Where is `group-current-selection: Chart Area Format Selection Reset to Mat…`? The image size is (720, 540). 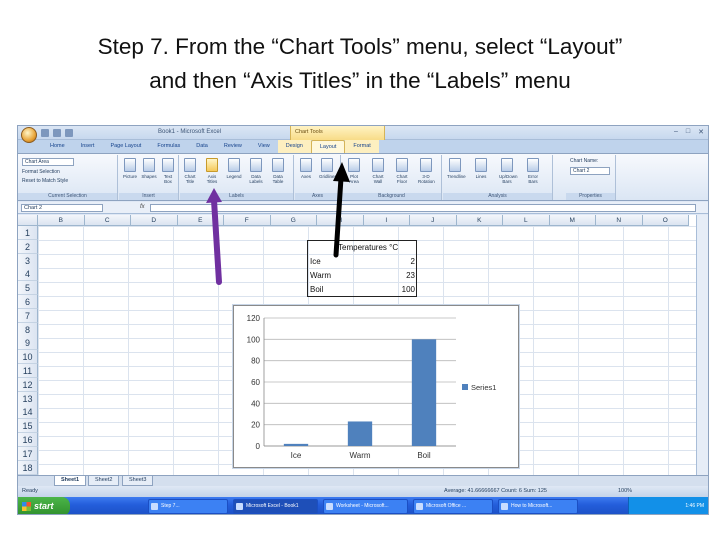 group-current-selection: Chart Area Format Selection Reset to Mat… is located at coordinates (68, 177).